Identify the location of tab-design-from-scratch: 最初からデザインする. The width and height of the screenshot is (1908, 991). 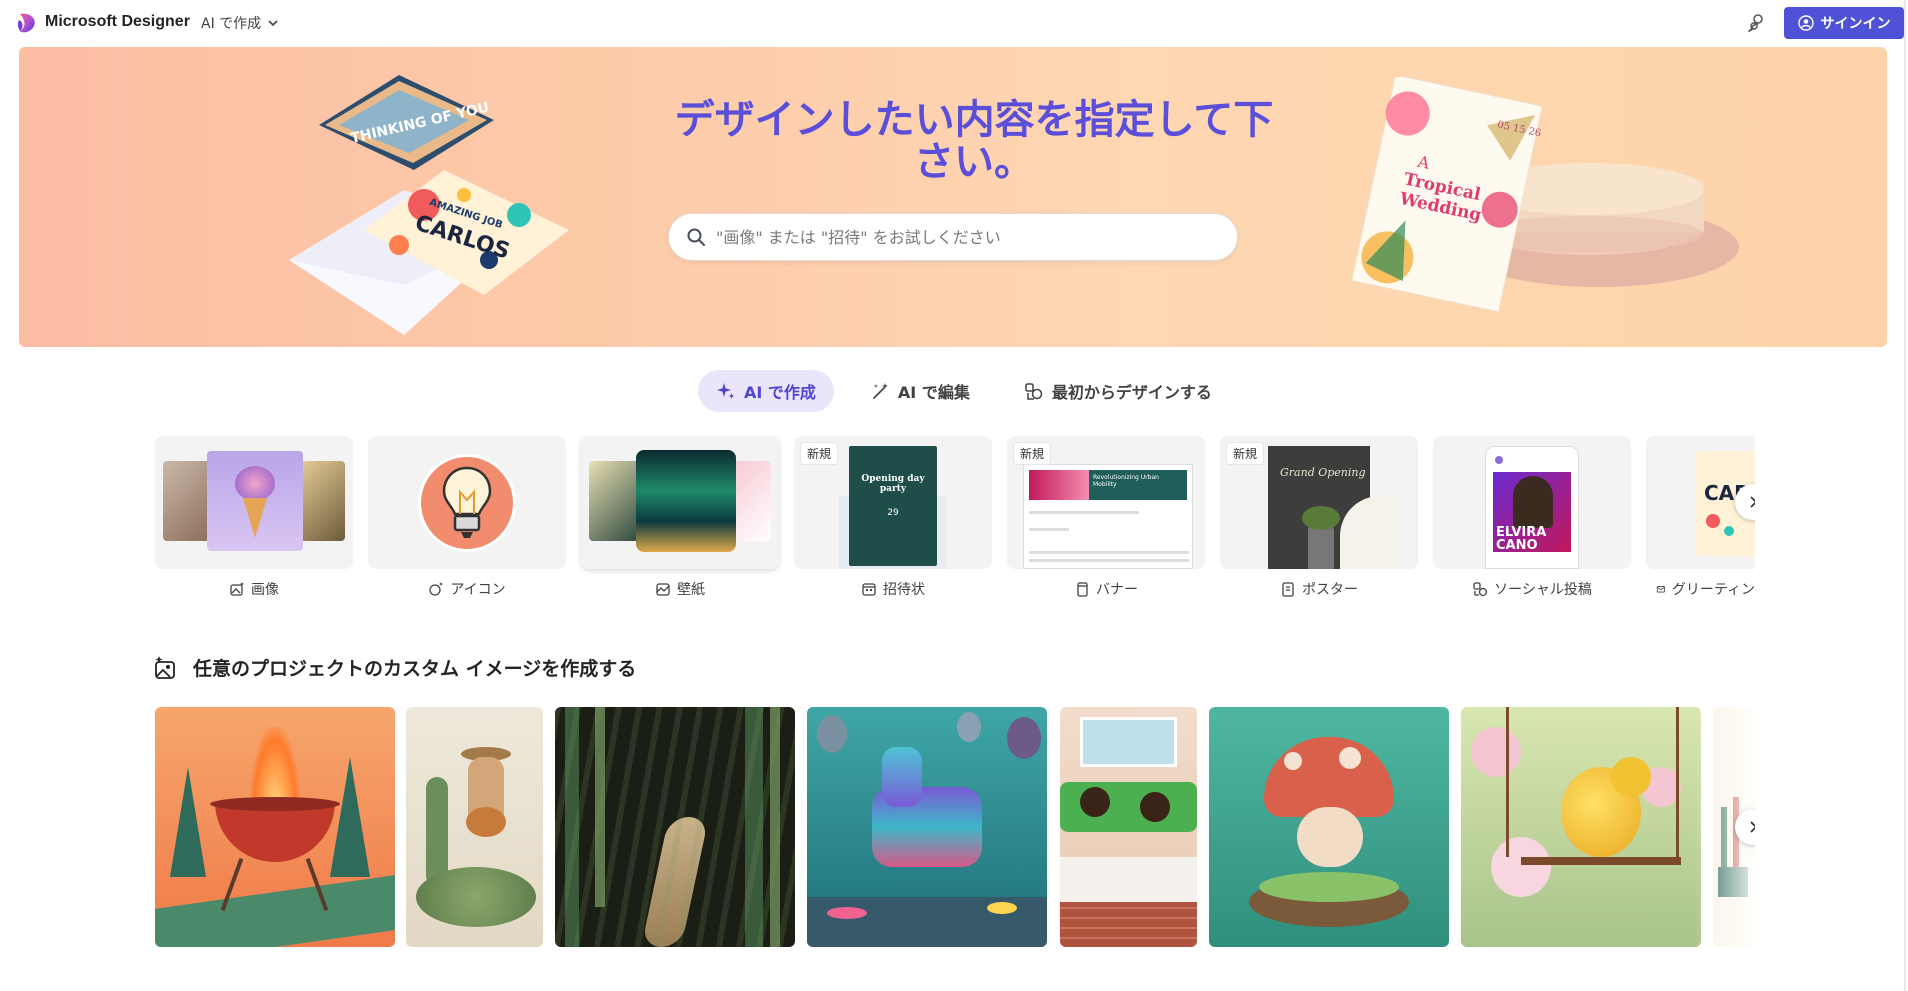
(1118, 391).